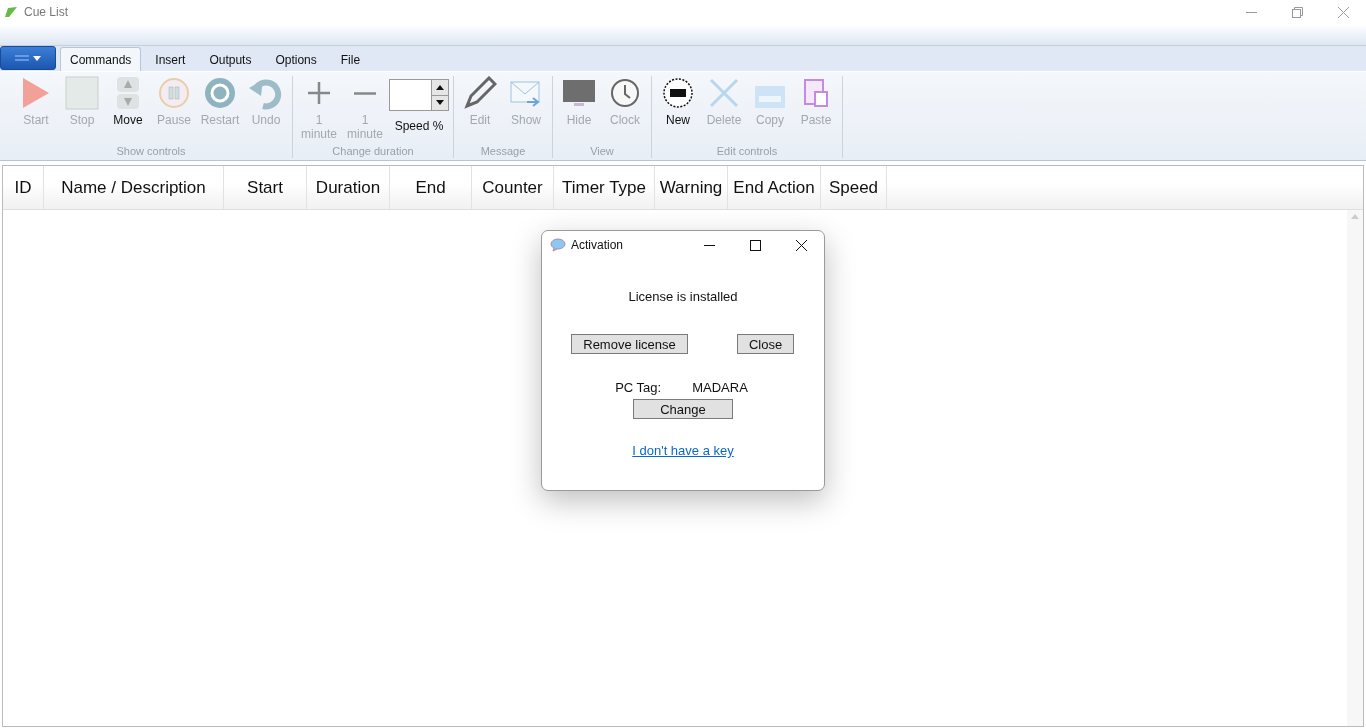  I want to click on minimize-icon, so click(709, 245).